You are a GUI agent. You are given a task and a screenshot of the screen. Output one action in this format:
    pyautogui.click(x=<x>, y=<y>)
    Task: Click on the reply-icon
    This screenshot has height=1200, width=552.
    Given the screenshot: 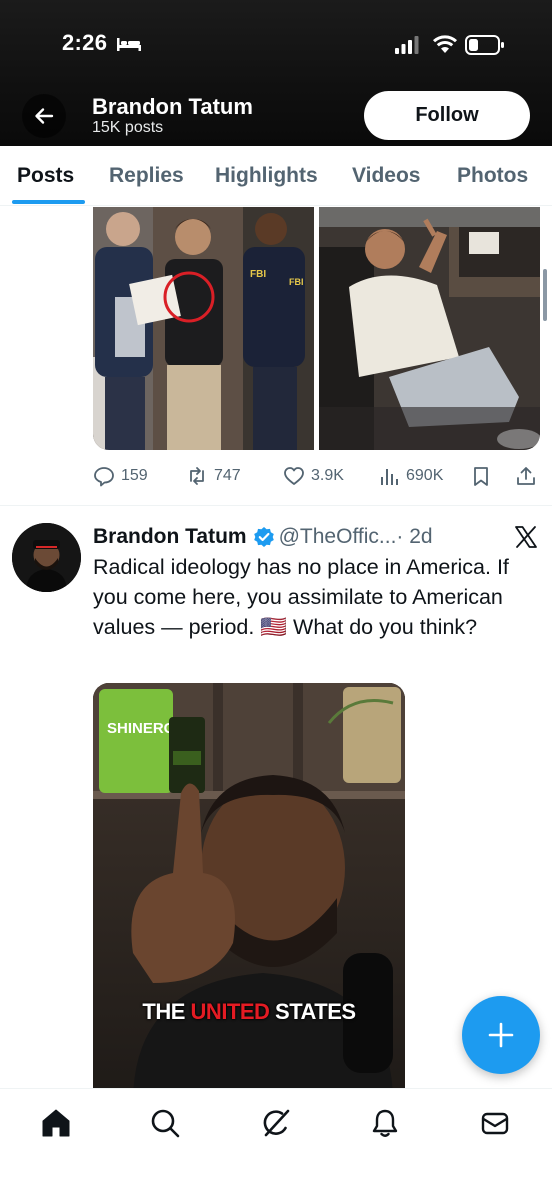 What is the action you would take?
    pyautogui.click(x=104, y=477)
    